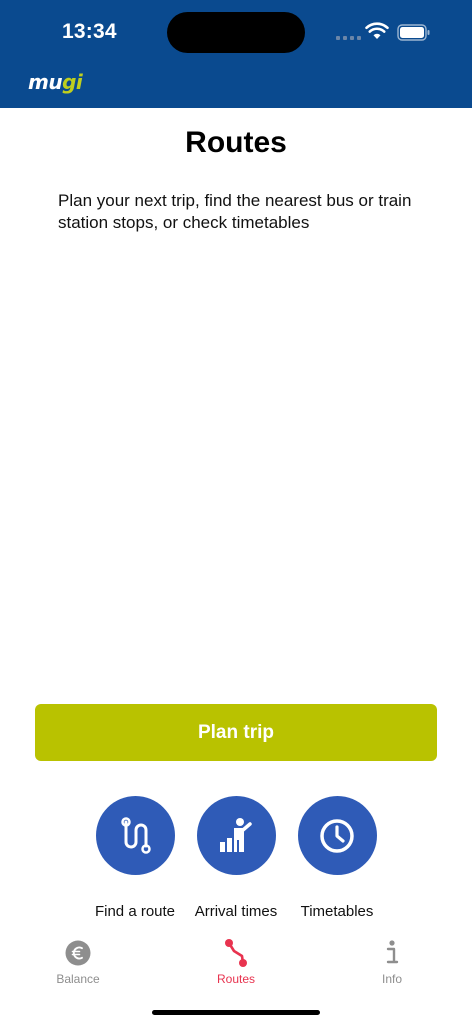 The height and width of the screenshot is (1024, 472). Describe the element at coordinates (348, 38) in the screenshot. I see `cellular-signal-icon` at that location.